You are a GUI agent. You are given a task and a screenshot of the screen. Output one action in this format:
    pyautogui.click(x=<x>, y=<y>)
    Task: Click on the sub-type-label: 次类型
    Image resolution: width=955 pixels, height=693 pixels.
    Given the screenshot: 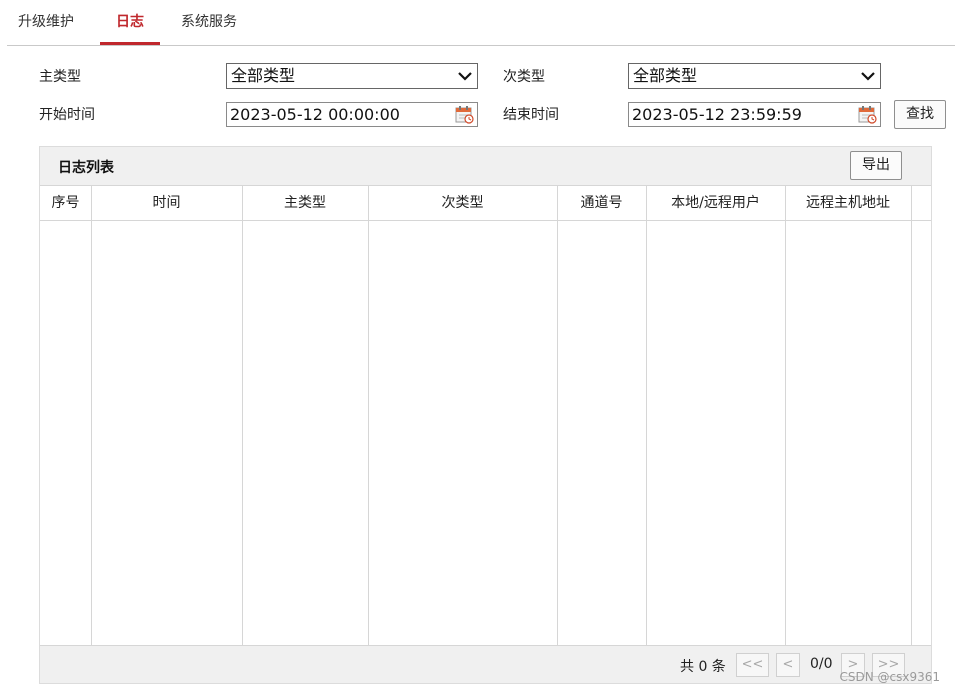 What is the action you would take?
    pyautogui.click(x=524, y=77)
    